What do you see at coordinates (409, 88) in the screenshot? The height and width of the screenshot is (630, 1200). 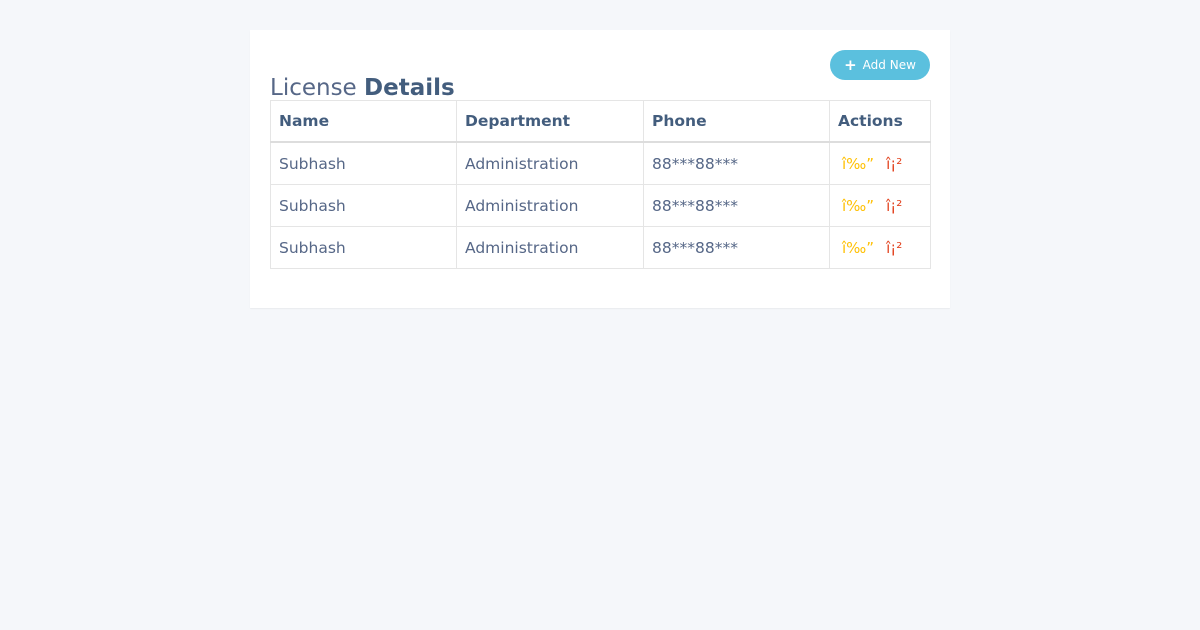 I see `page-title-bold: Details` at bounding box center [409, 88].